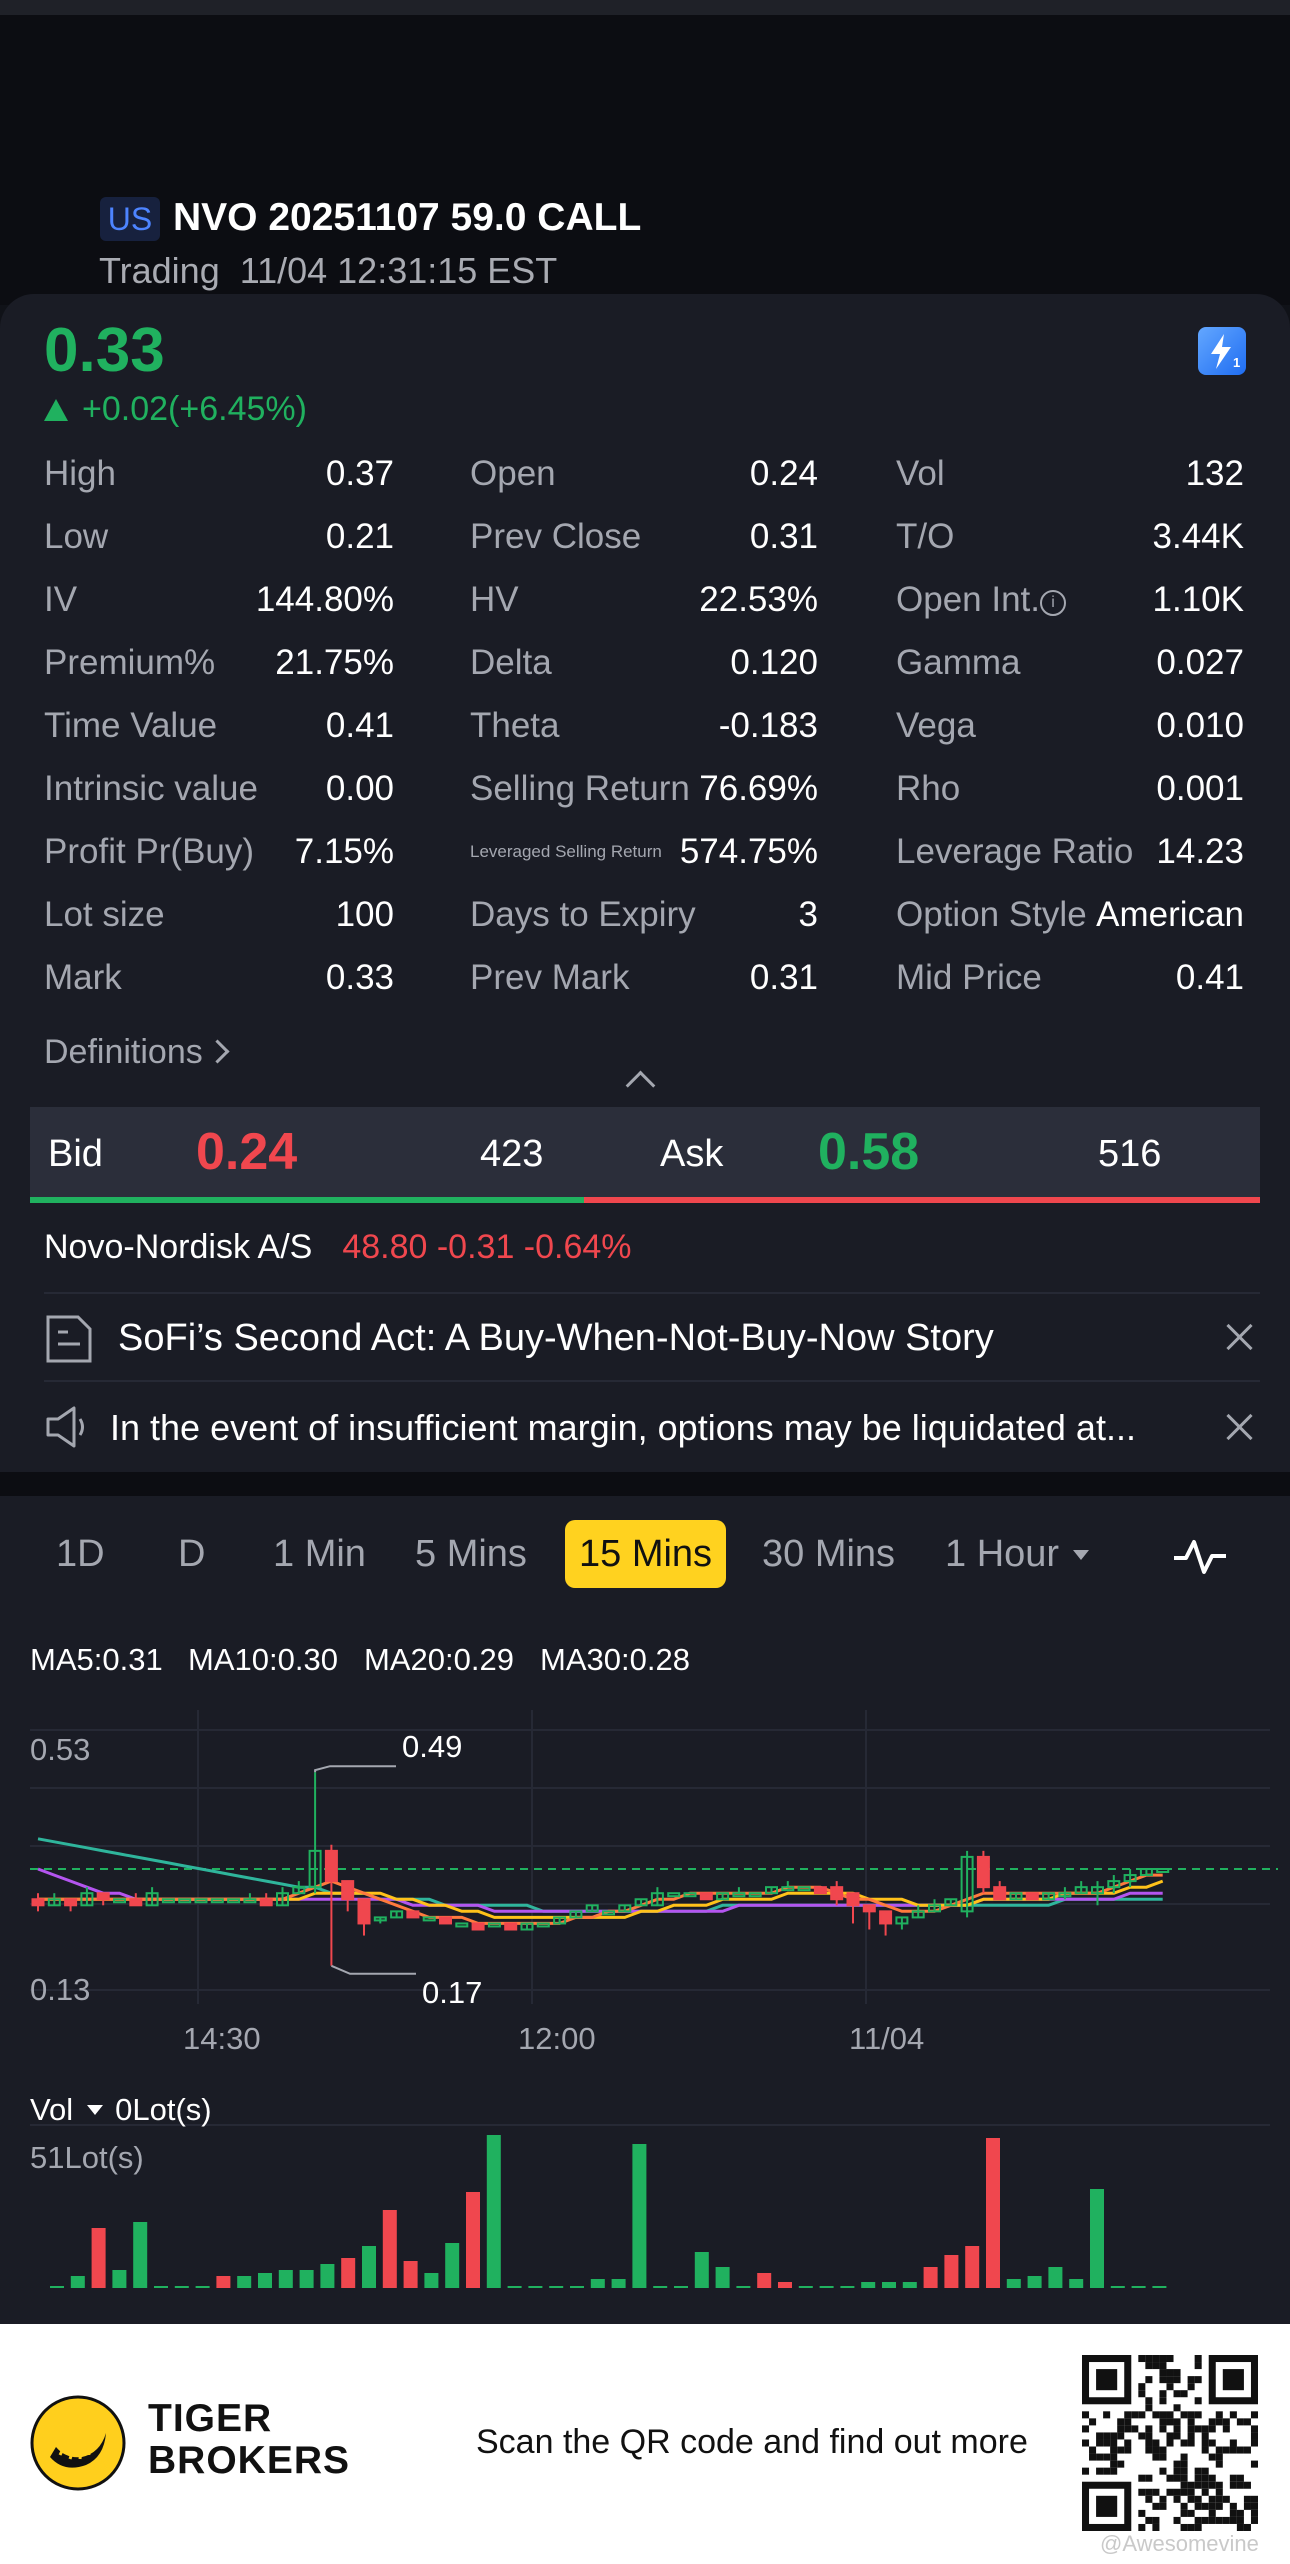 This screenshot has width=1290, height=2564. I want to click on tab-1hour: 1 Hour, so click(1017, 1554).